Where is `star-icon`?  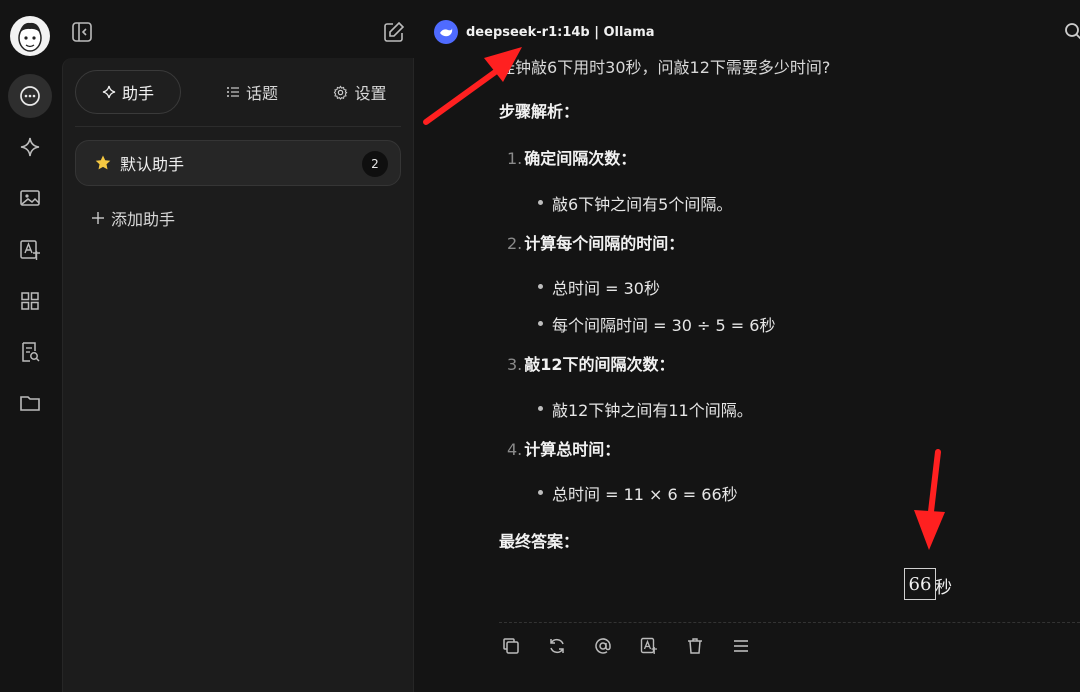
star-icon is located at coordinates (103, 162).